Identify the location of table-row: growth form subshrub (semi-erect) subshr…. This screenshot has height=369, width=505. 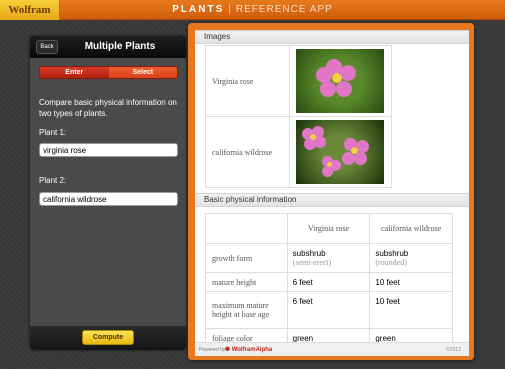
(329, 258).